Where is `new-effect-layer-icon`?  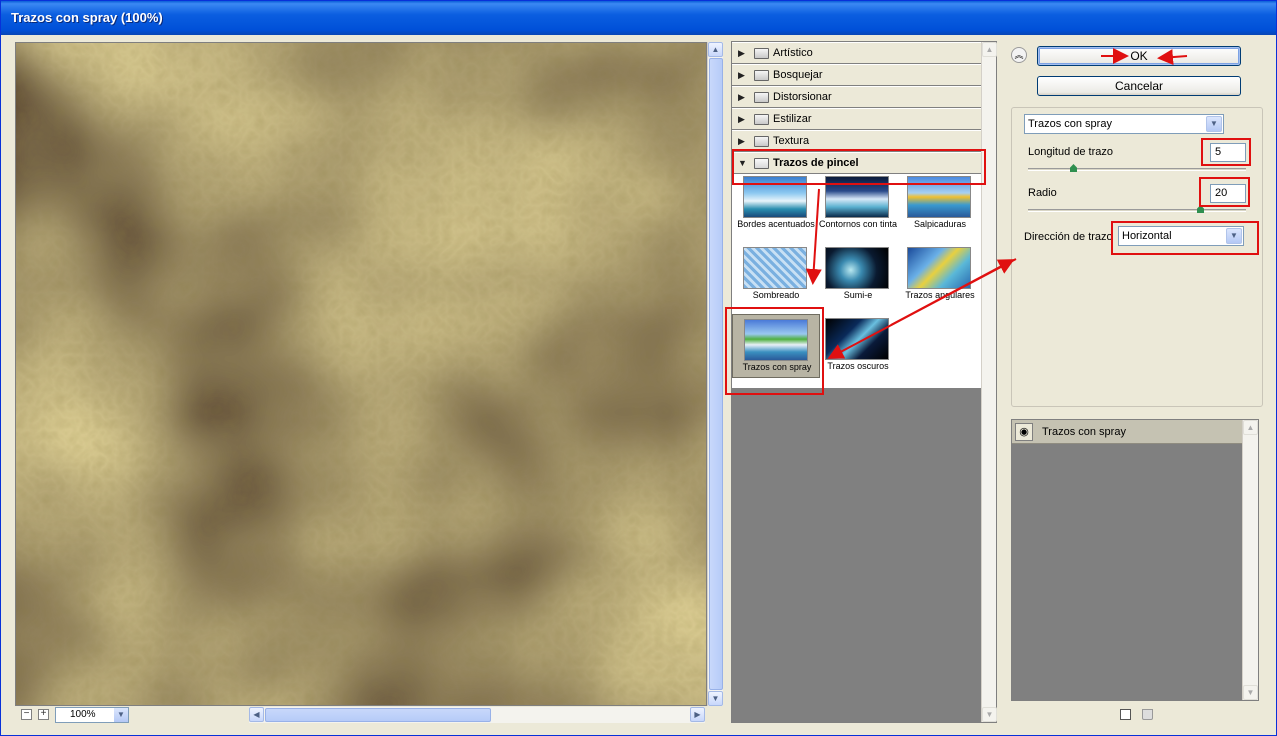
new-effect-layer-icon is located at coordinates (1125, 714).